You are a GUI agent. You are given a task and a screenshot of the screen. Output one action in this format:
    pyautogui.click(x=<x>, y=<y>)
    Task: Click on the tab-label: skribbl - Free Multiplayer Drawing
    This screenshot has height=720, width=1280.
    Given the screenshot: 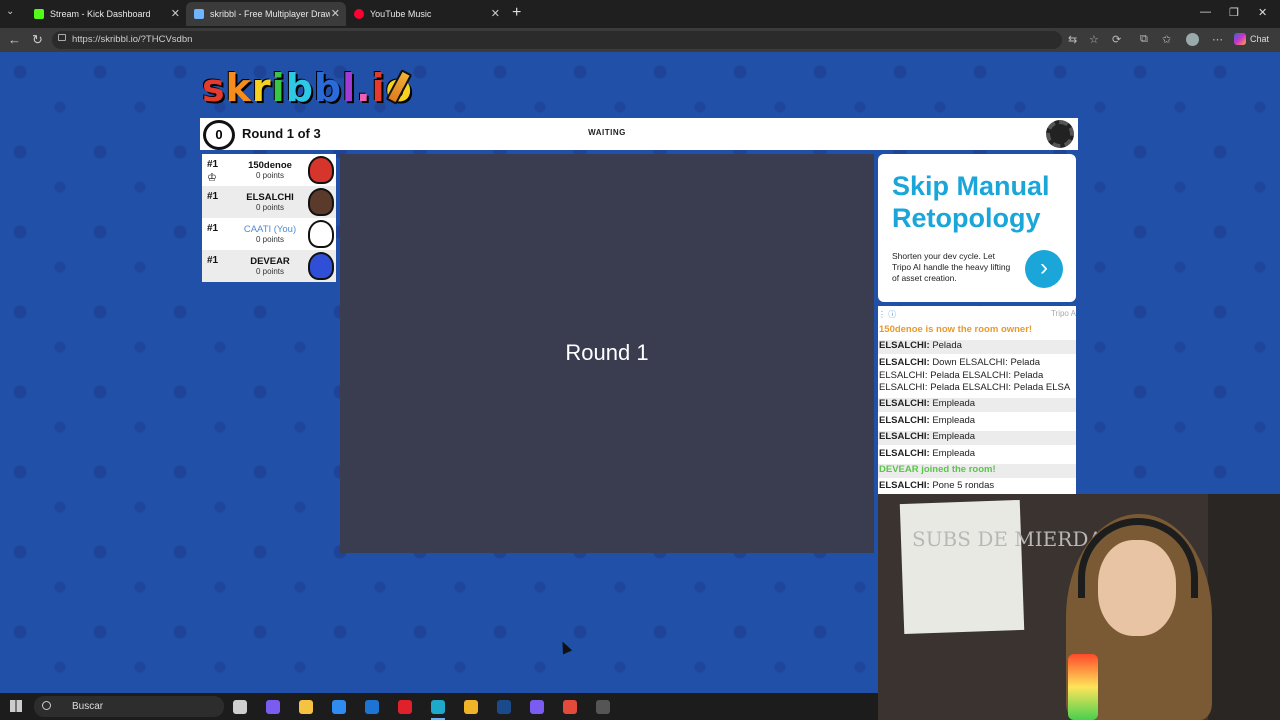 What is the action you would take?
    pyautogui.click(x=270, y=14)
    